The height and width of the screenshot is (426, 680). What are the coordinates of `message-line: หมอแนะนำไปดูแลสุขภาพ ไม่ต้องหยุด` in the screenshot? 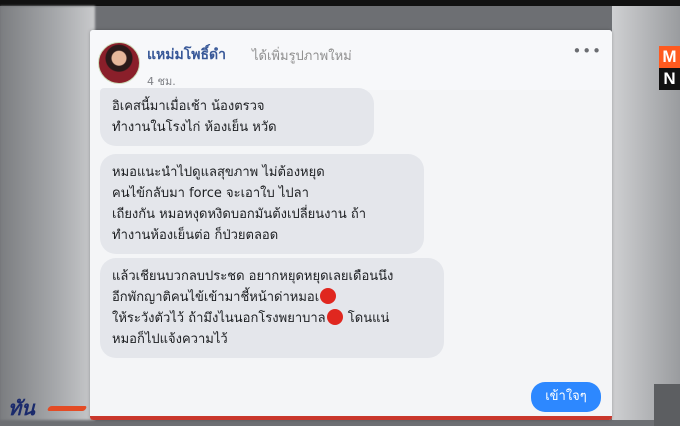 It's located at (218, 172).